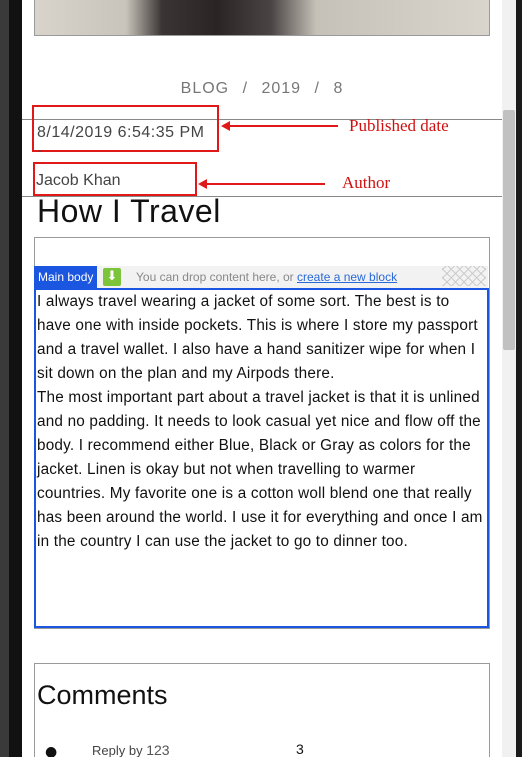  What do you see at coordinates (281, 88) in the screenshot?
I see `breadcrumb-item-year: 2019` at bounding box center [281, 88].